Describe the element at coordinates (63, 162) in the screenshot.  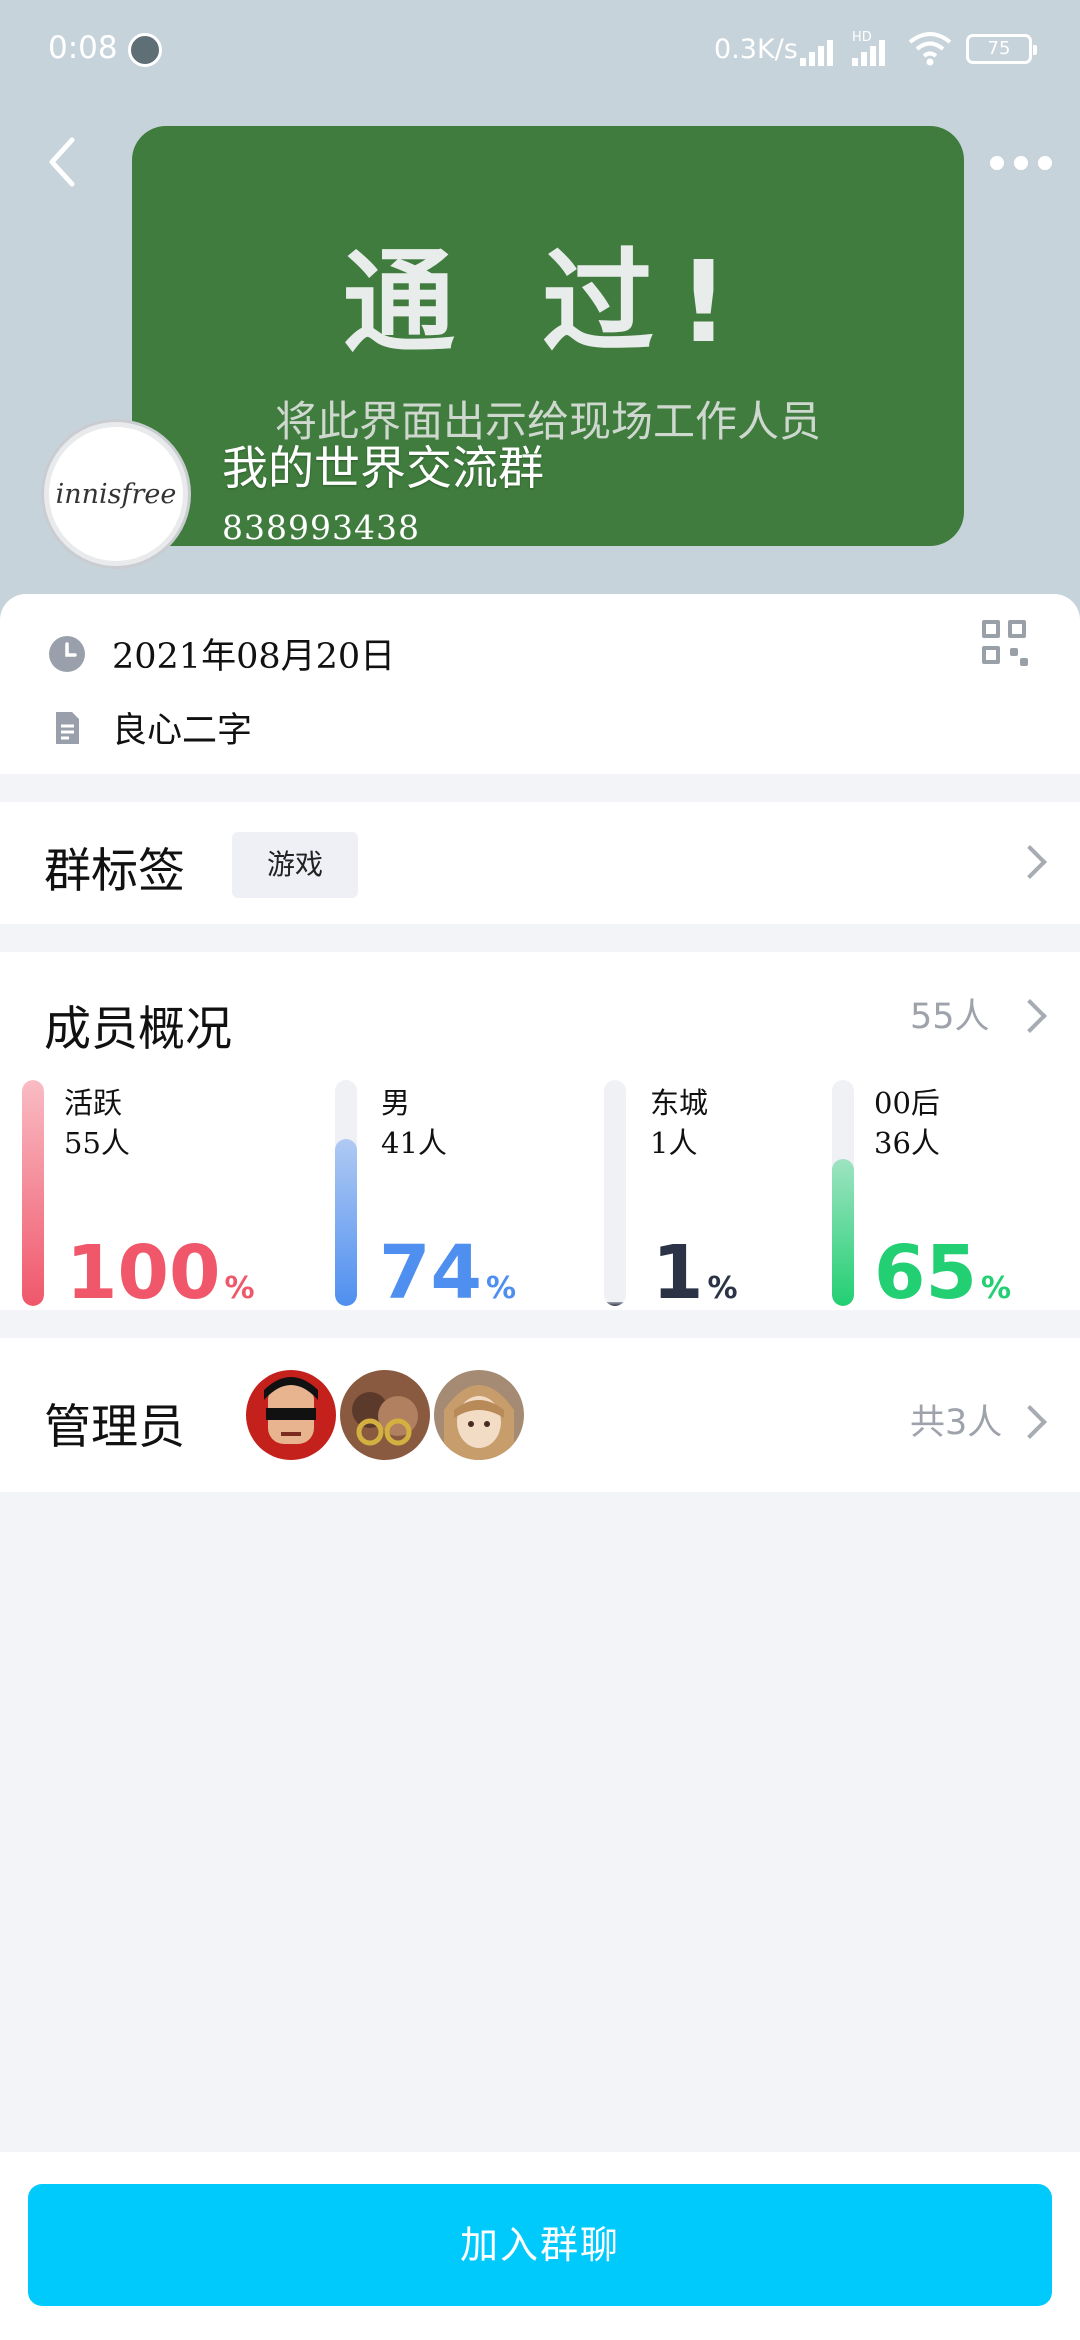
I see `back-button` at that location.